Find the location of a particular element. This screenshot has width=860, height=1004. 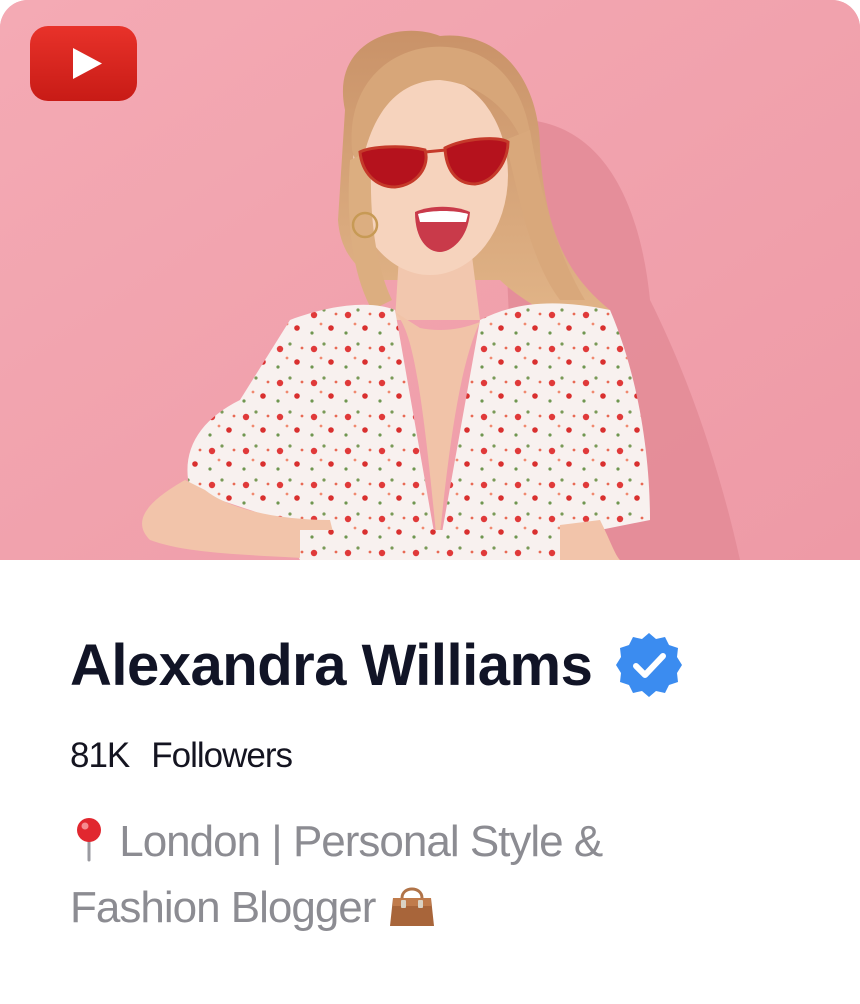

followers-count: 81K is located at coordinates (100, 755).